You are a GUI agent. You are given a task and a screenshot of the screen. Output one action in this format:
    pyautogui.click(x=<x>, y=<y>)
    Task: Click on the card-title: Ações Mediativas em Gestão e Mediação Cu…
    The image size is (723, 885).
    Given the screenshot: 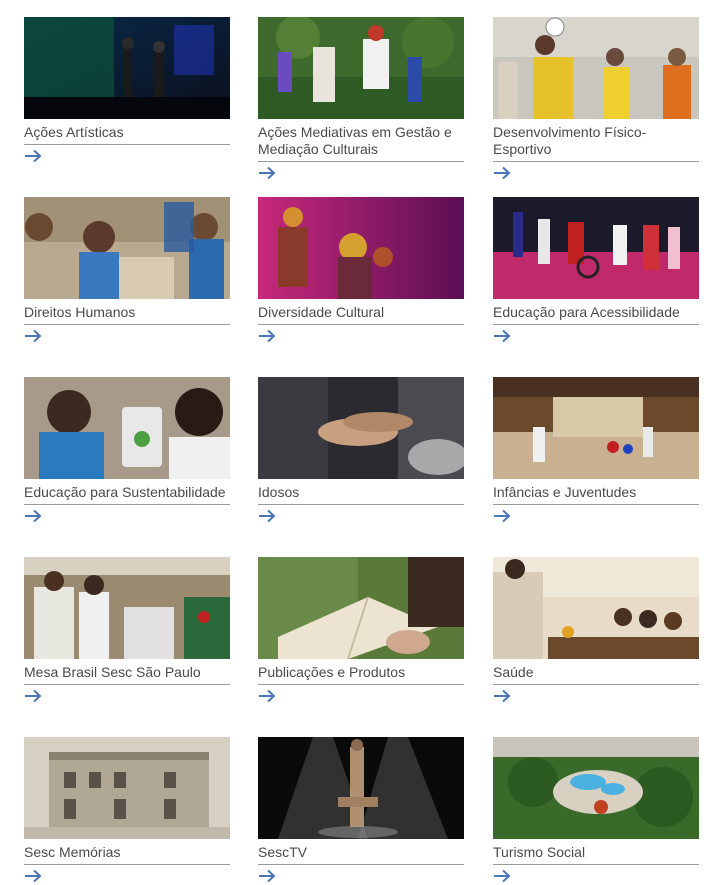 What is the action you would take?
    pyautogui.click(x=361, y=143)
    